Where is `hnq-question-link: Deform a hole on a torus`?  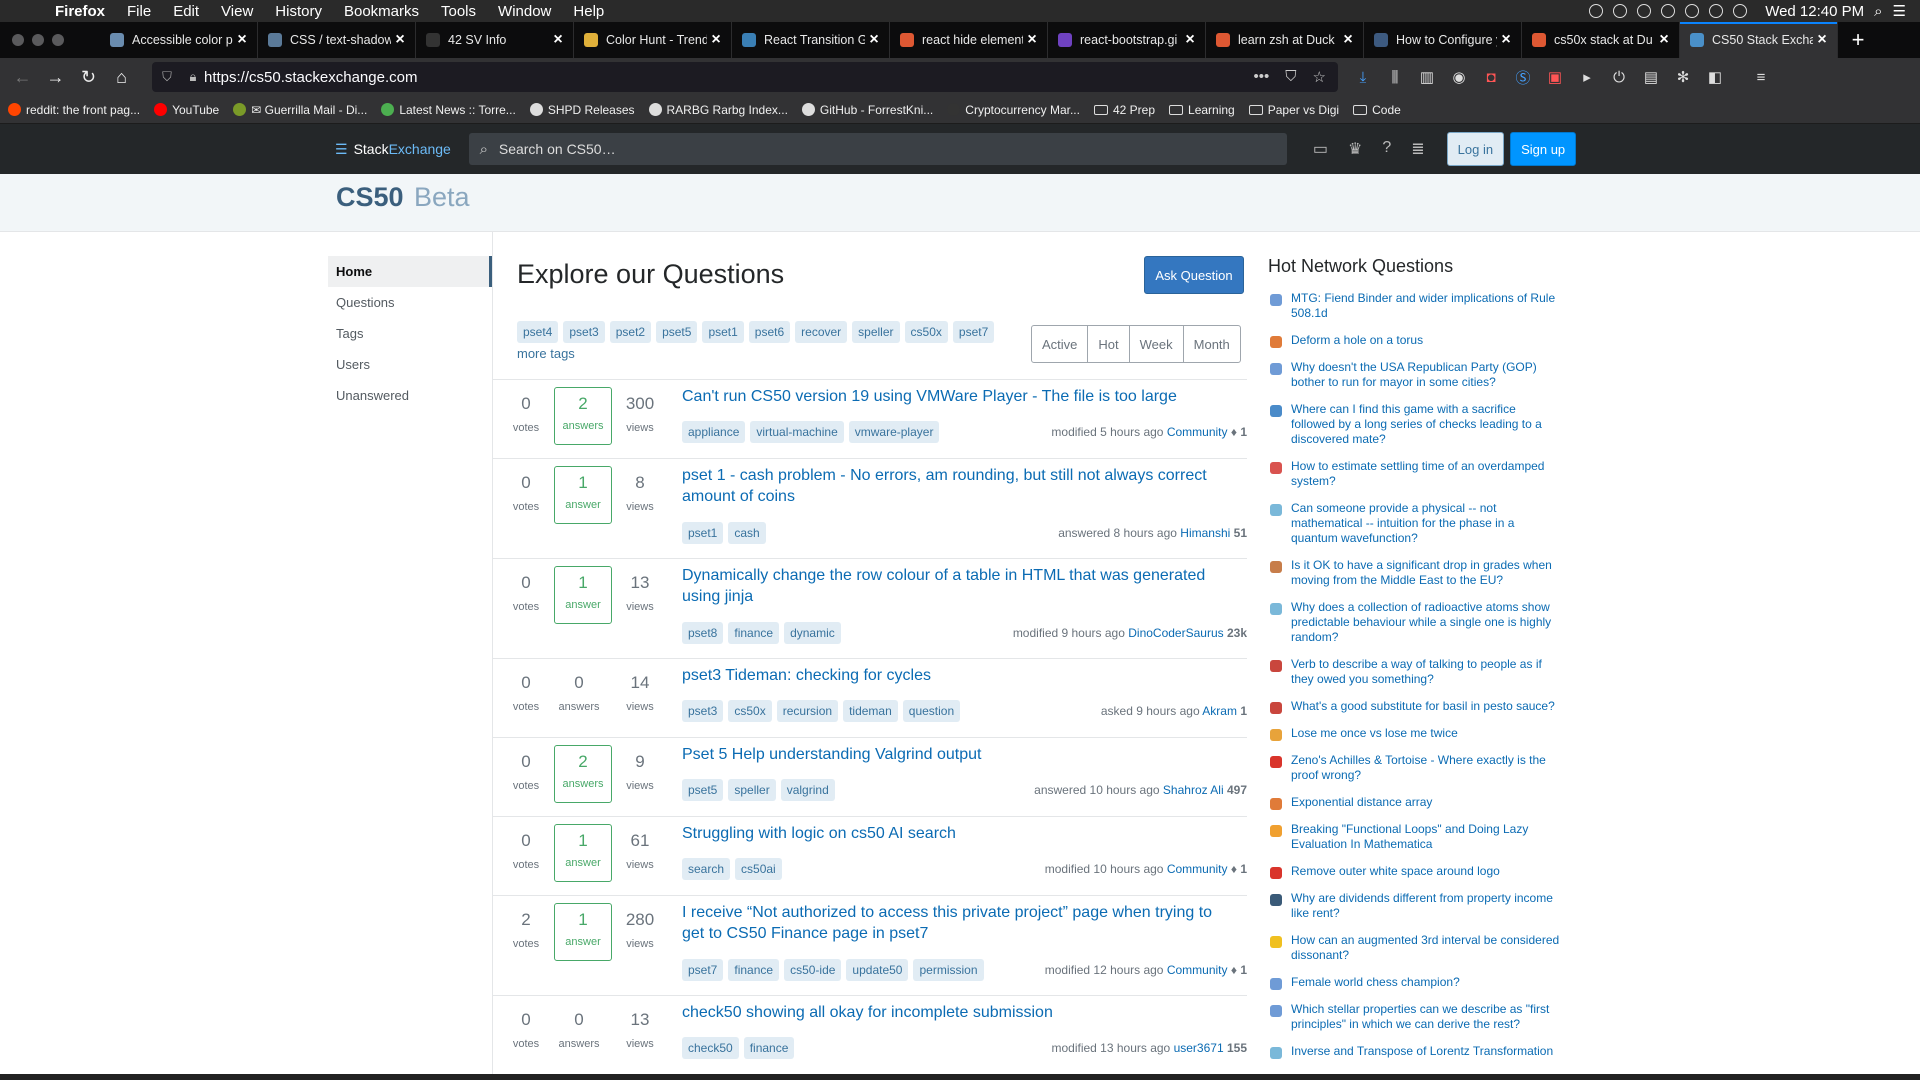 hnq-question-link: Deform a hole on a torus is located at coordinates (1426, 340).